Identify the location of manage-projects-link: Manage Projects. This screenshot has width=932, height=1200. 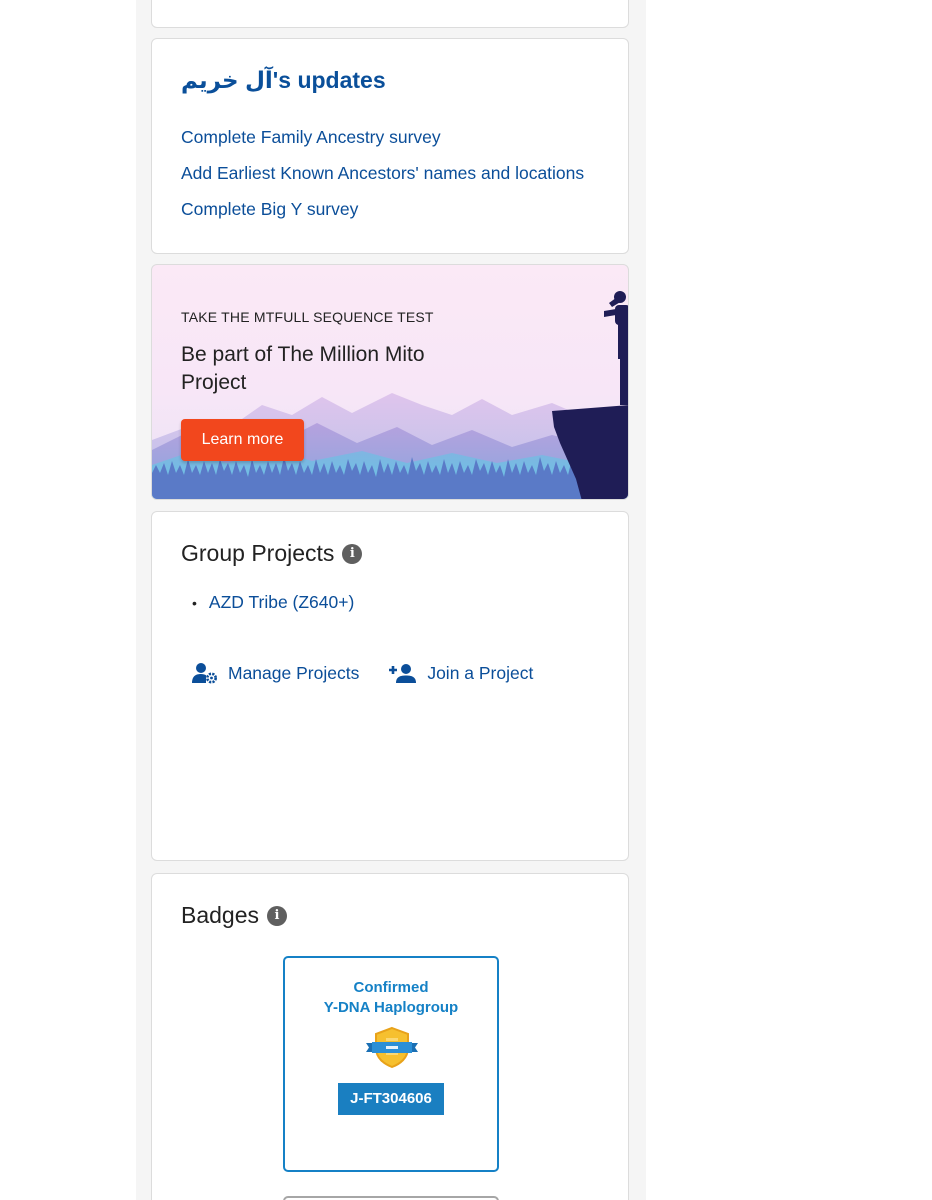
(275, 673).